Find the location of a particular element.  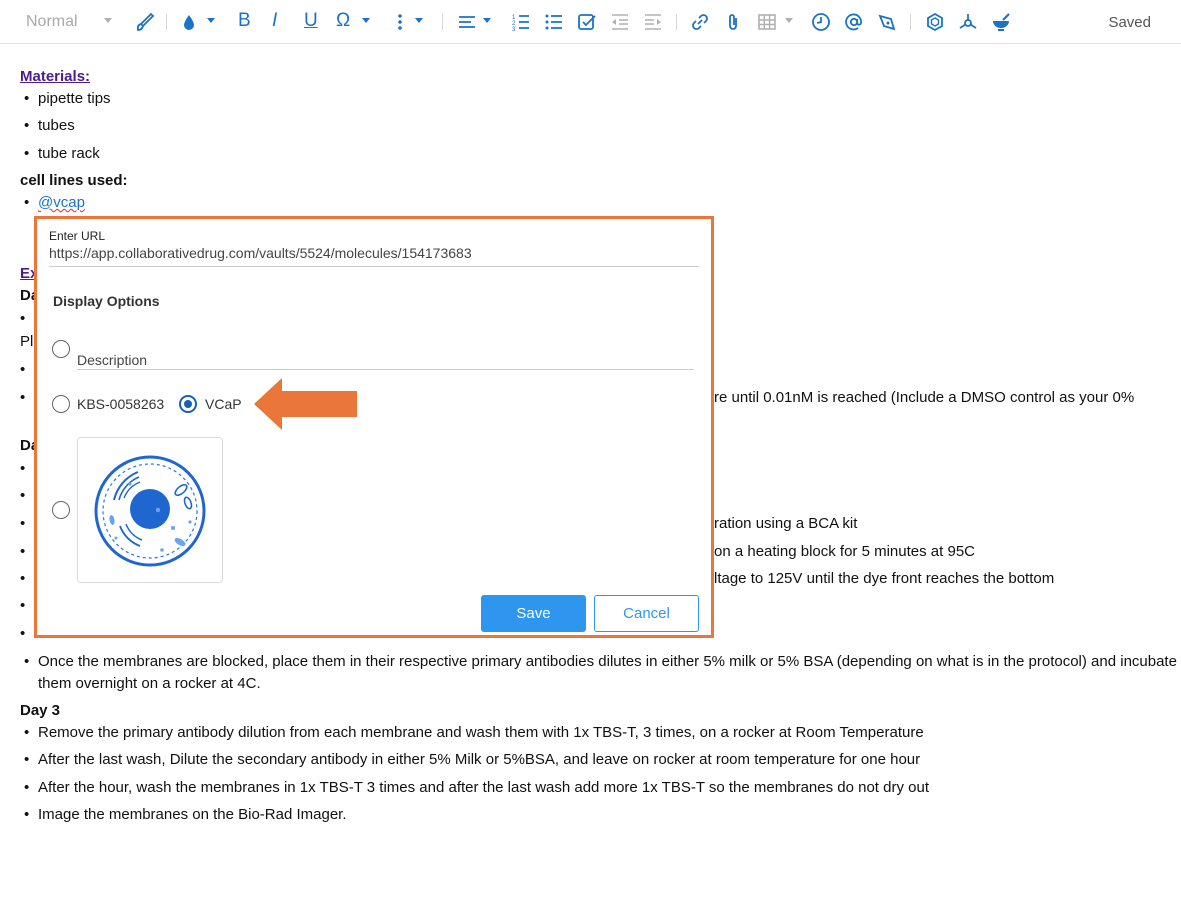

cell-image-icon is located at coordinates (150, 511).